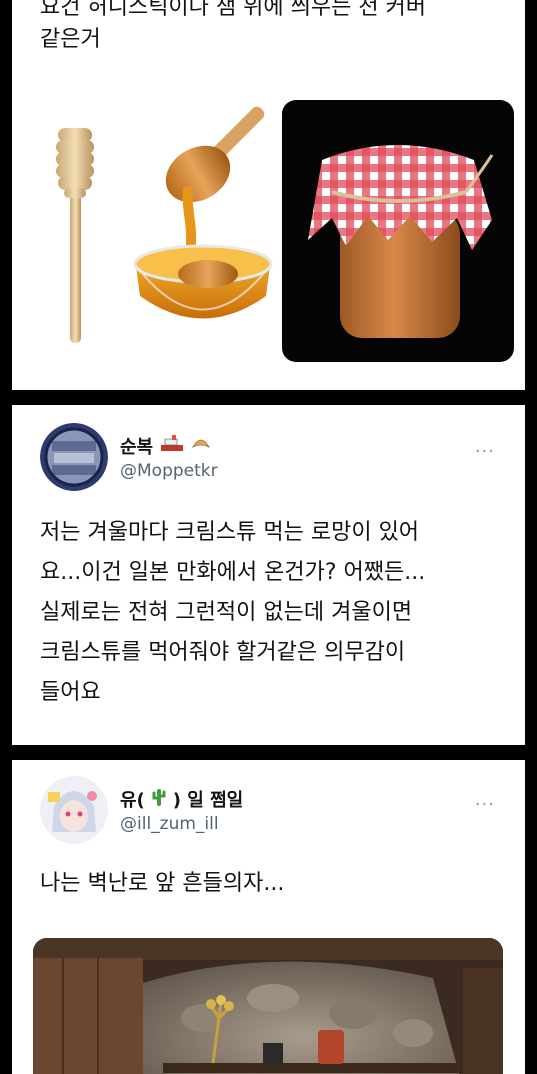  What do you see at coordinates (272, 811) in the screenshot?
I see `tweet-header: 유( ) 일 쩜일 @ill_zum_ill ···` at bounding box center [272, 811].